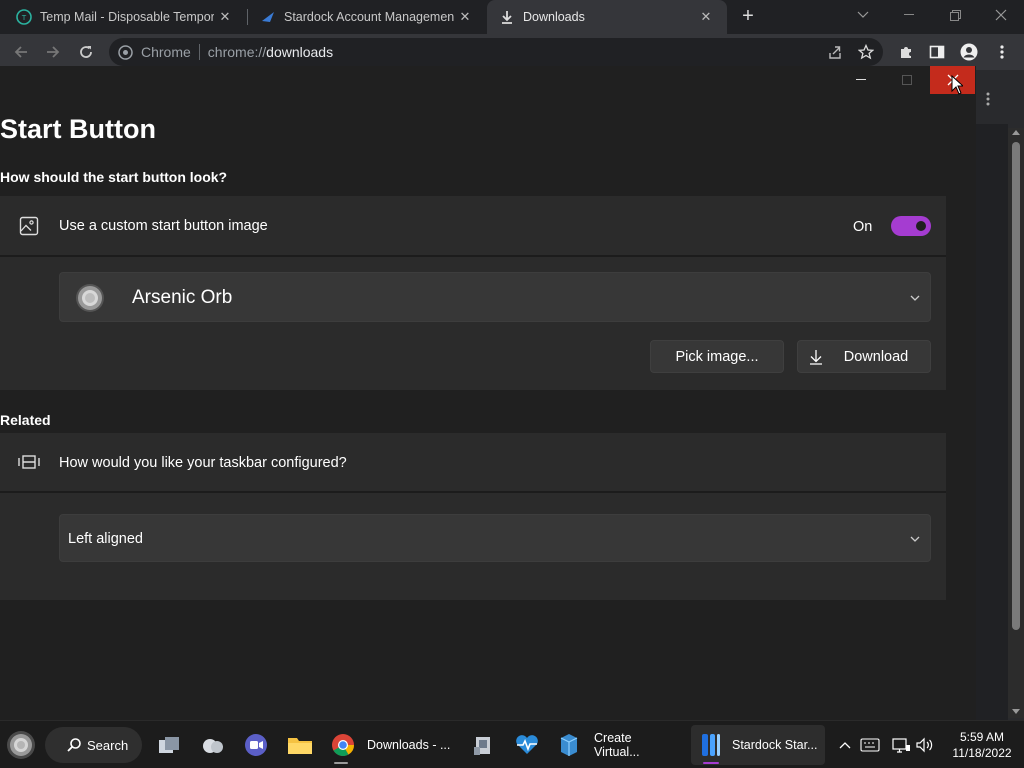  I want to click on download-button: Download, so click(864, 356).